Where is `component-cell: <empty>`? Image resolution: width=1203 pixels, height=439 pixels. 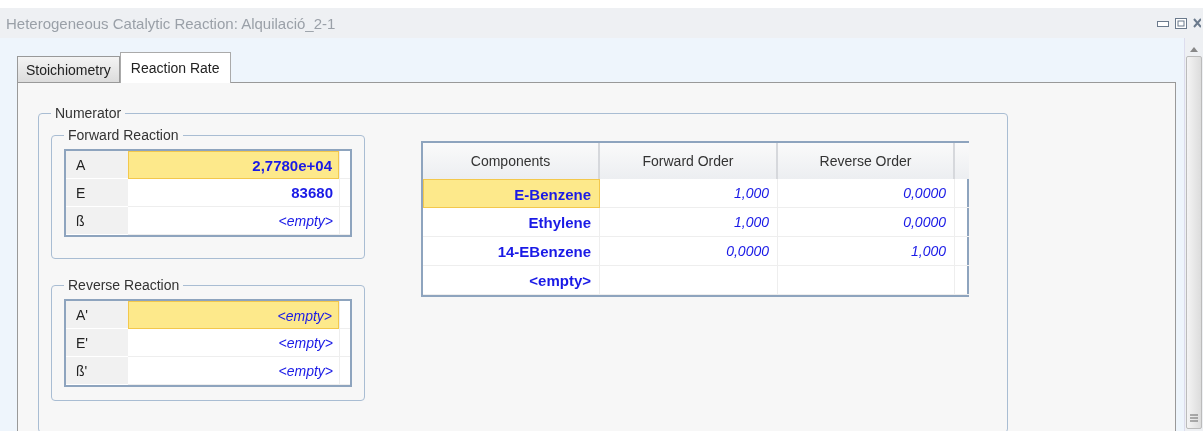 component-cell: <empty> is located at coordinates (511, 280).